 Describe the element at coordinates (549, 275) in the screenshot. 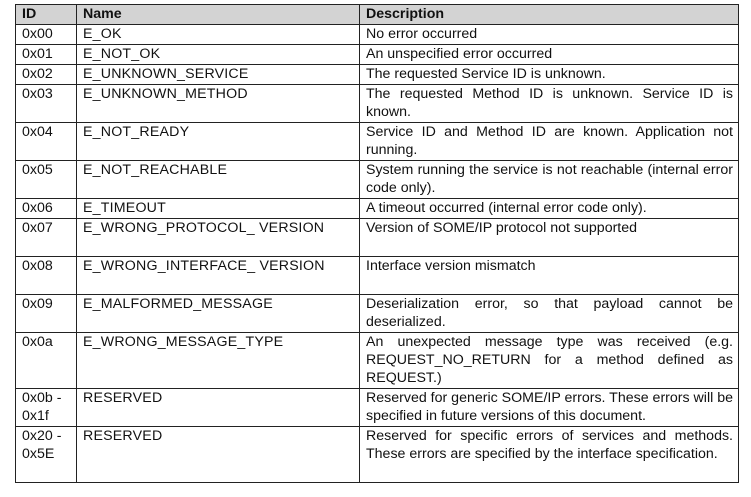

I see `cell-error-description: Interface version mismatch` at that location.